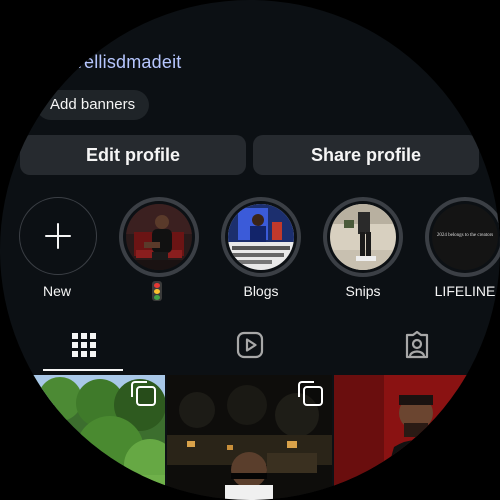 The width and height of the screenshot is (500, 500). I want to click on traffic-light-emoji, so click(157, 291).